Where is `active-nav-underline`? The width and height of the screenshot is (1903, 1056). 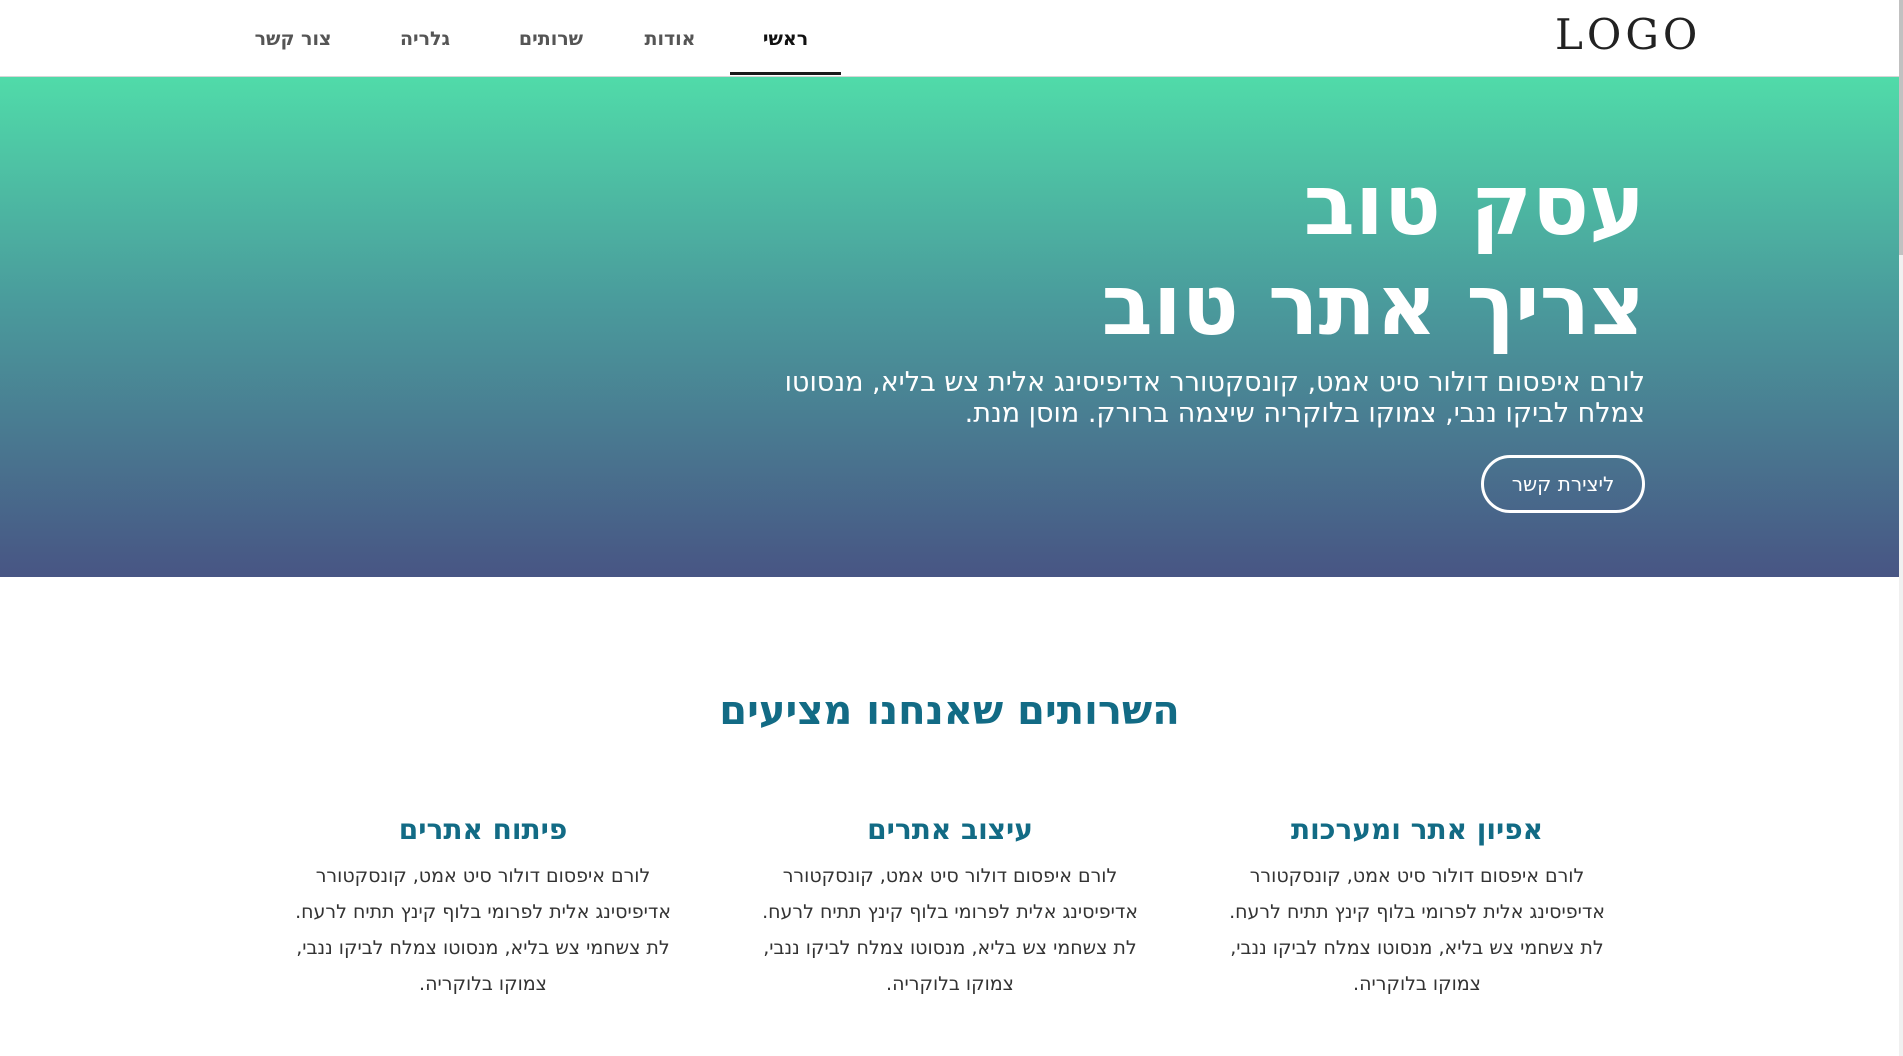
active-nav-underline is located at coordinates (785, 73).